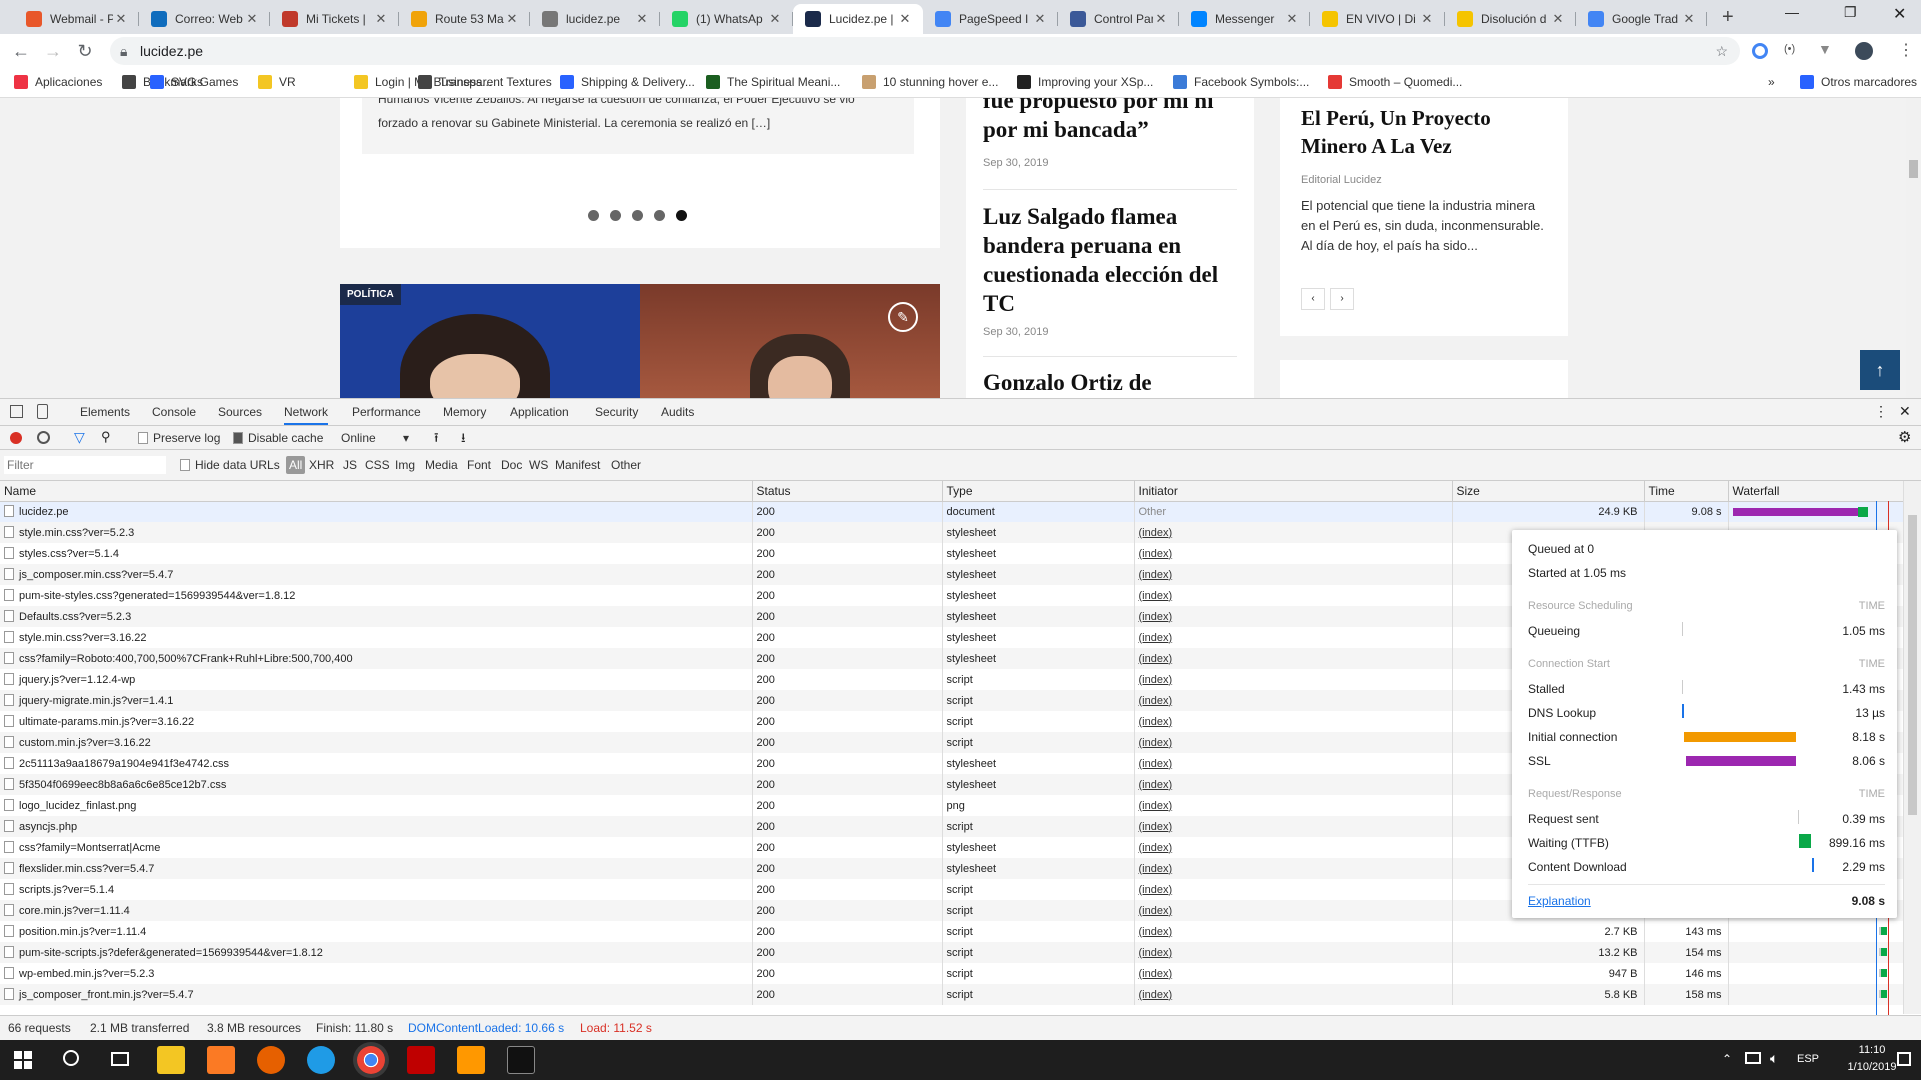 This screenshot has height=1080, width=1921. What do you see at coordinates (204, 19) in the screenshot?
I see `browser-tab: Correo: Web ✕` at bounding box center [204, 19].